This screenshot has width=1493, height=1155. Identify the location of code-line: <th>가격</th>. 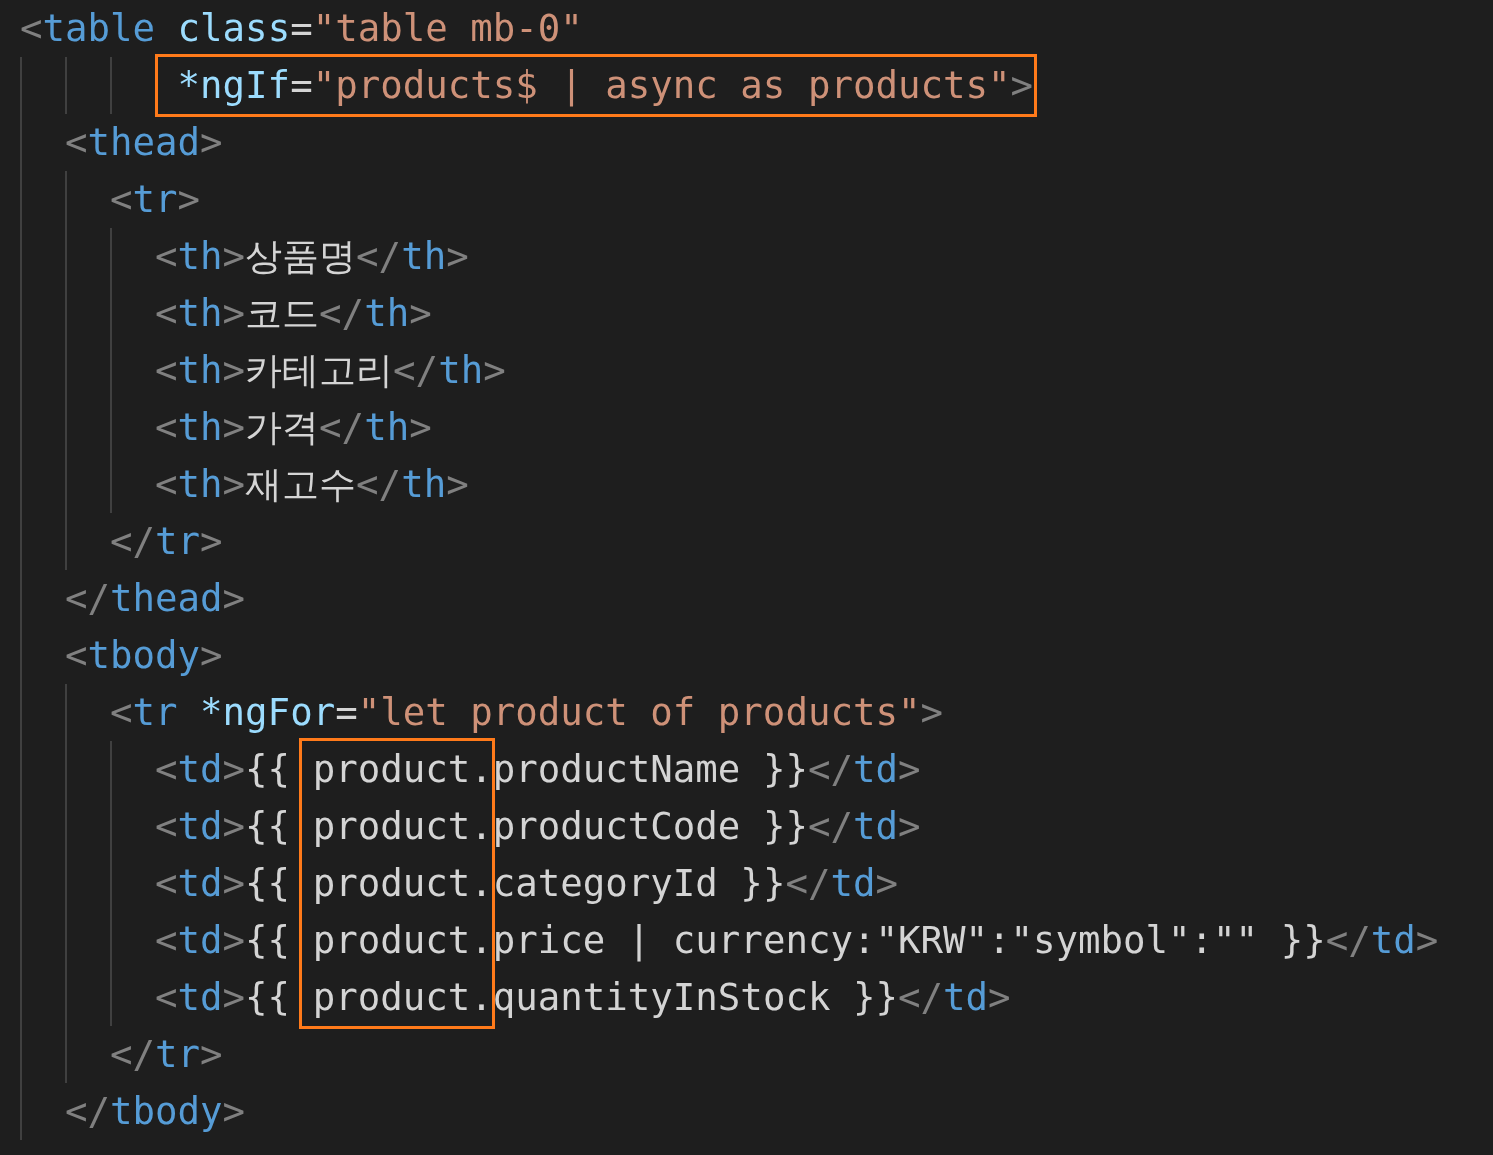
(293, 427).